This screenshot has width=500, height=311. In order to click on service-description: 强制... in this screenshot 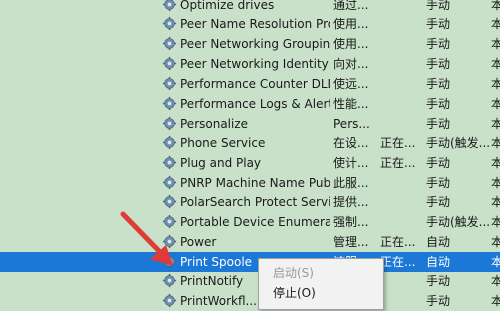, I will do `click(351, 222)`.